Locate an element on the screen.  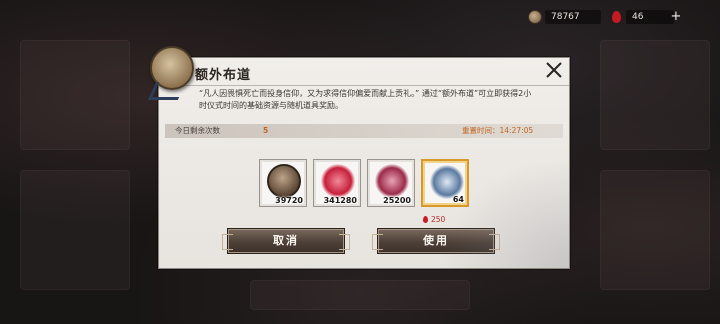
red-flower-icon is located at coordinates (338, 181).